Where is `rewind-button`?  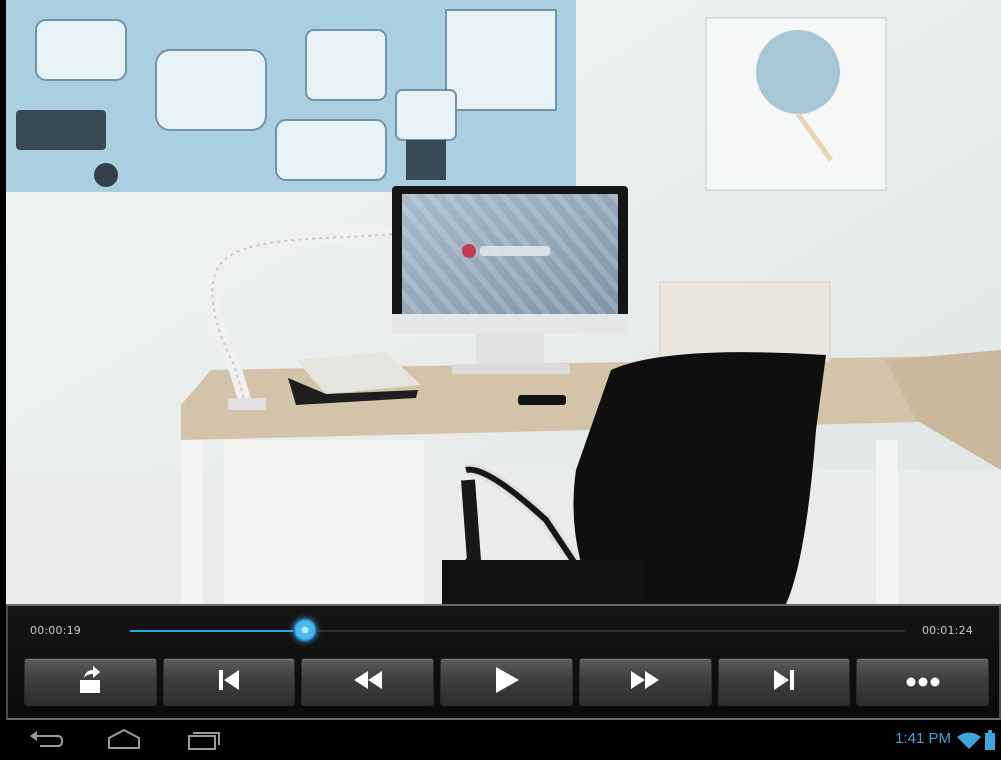
rewind-button is located at coordinates (368, 682).